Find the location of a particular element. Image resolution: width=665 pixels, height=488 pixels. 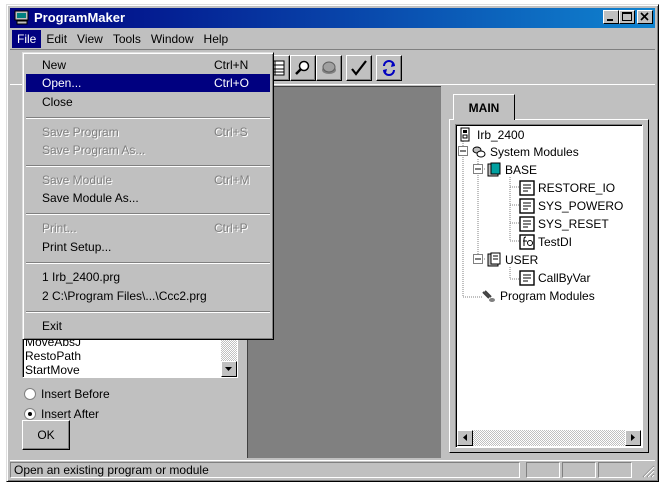

menu-bar: File Edit View Tools Window Help is located at coordinates (332, 38).